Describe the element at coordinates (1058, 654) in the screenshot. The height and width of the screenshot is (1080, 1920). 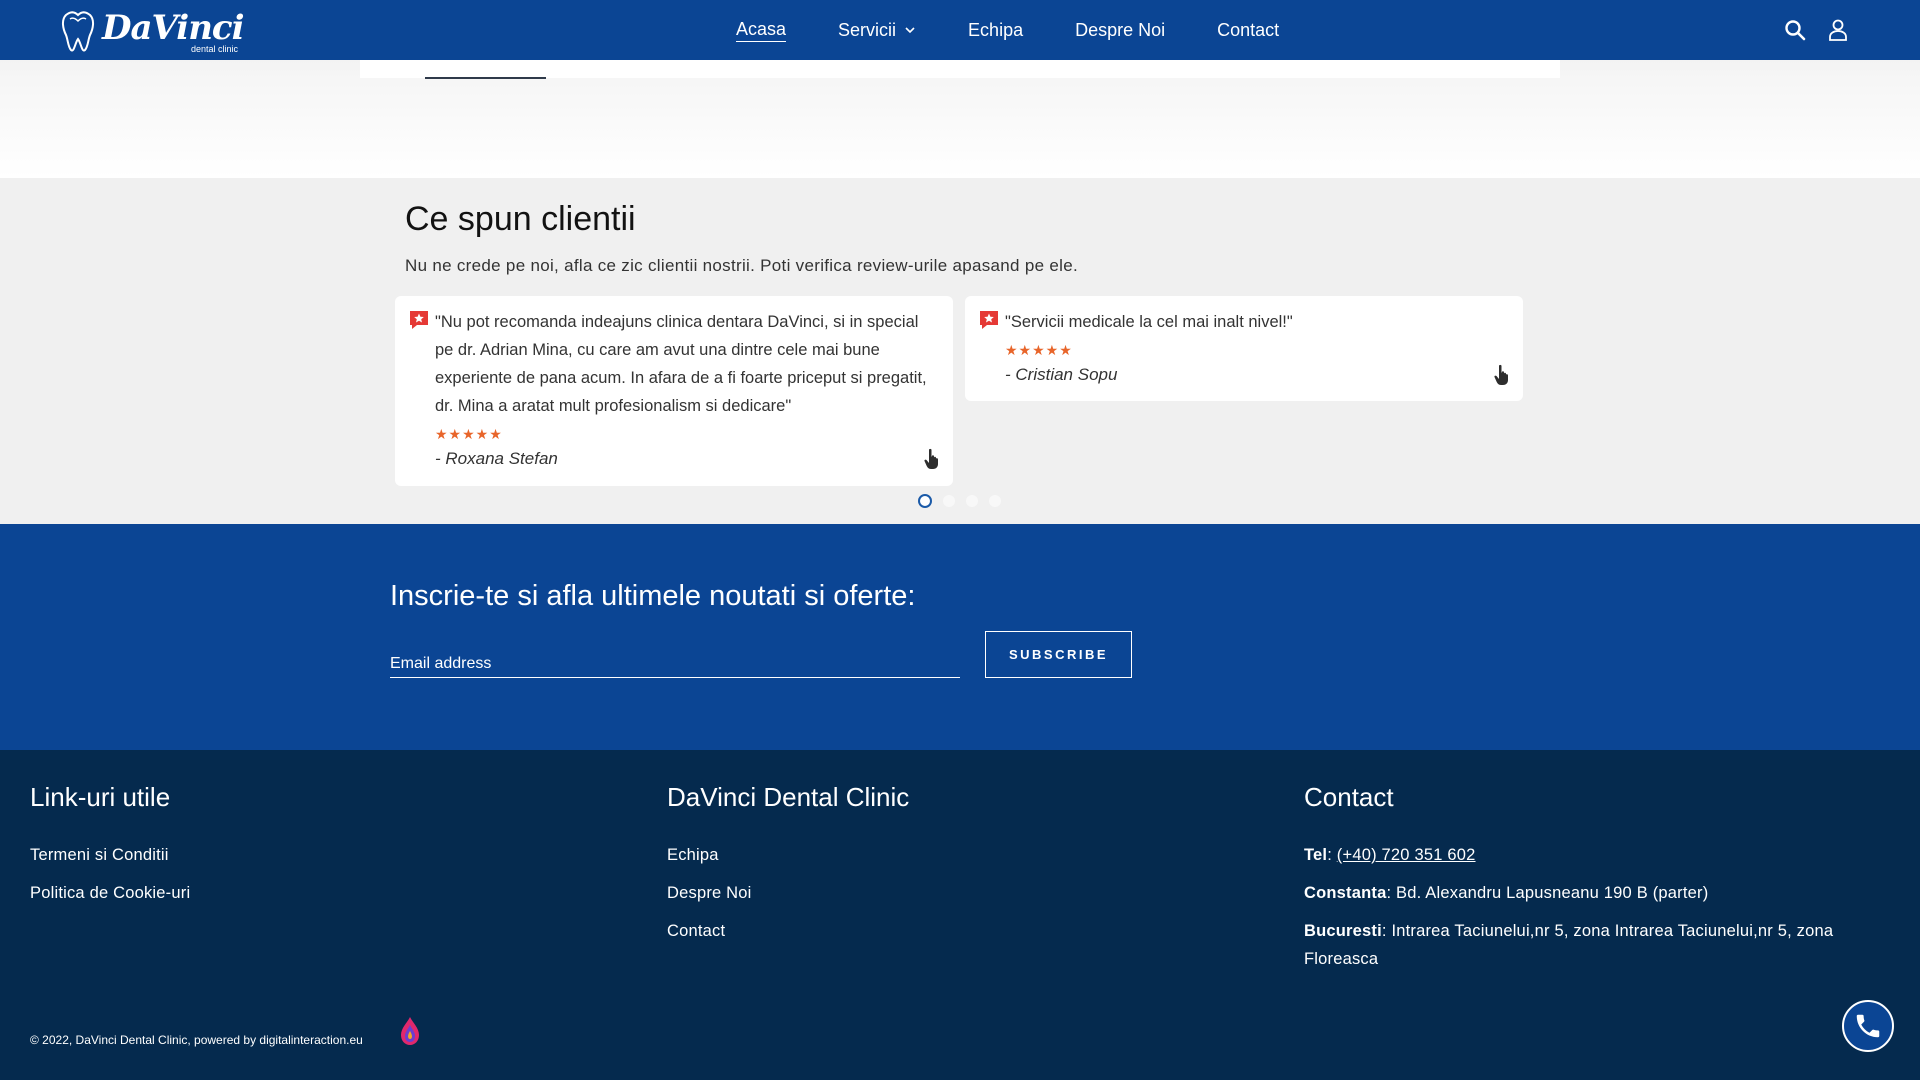
I see `subscribe-button: SUBSCRIBE` at that location.